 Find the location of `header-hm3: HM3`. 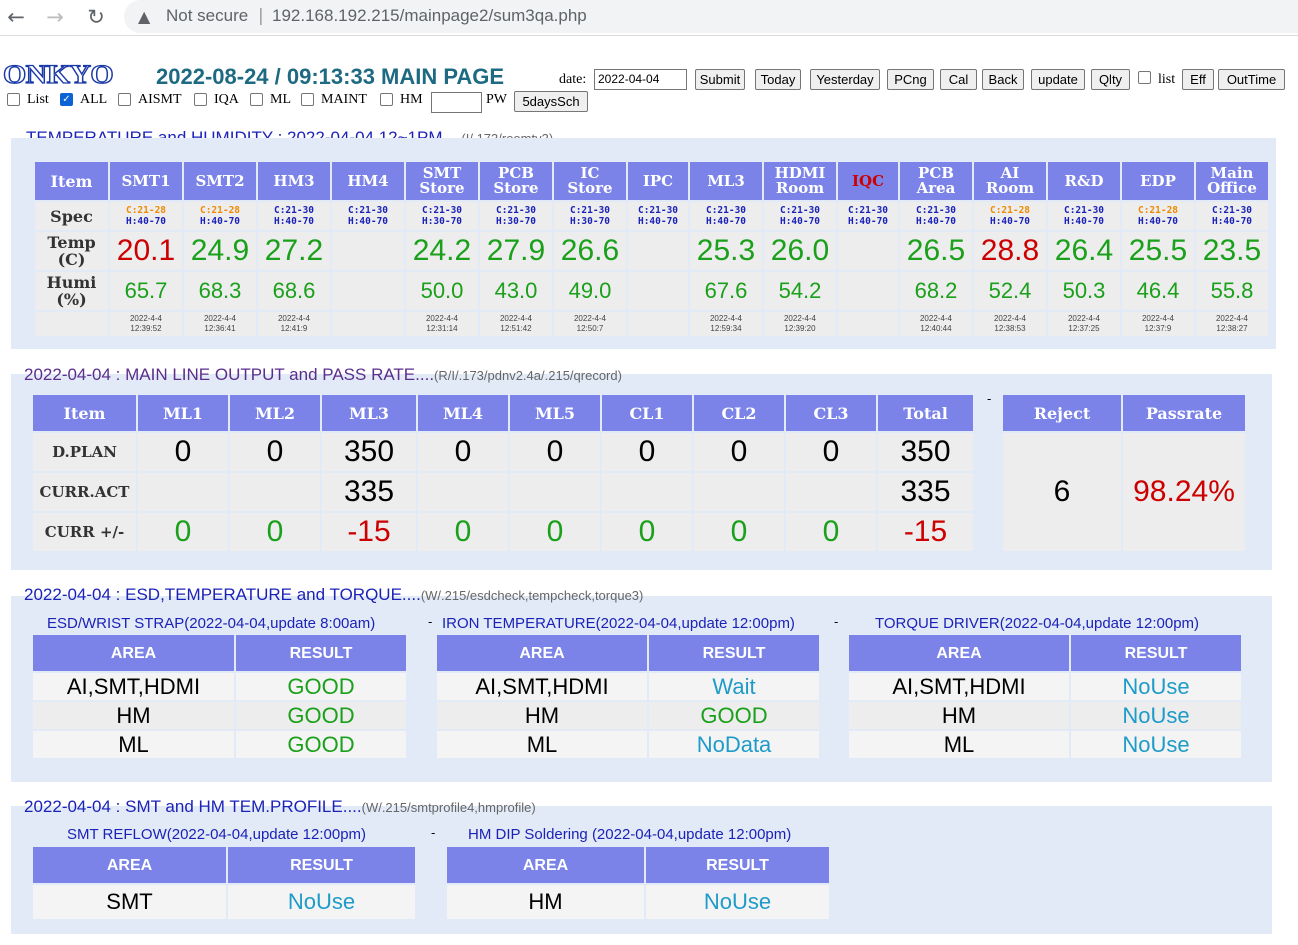

header-hm3: HM3 is located at coordinates (294, 181).